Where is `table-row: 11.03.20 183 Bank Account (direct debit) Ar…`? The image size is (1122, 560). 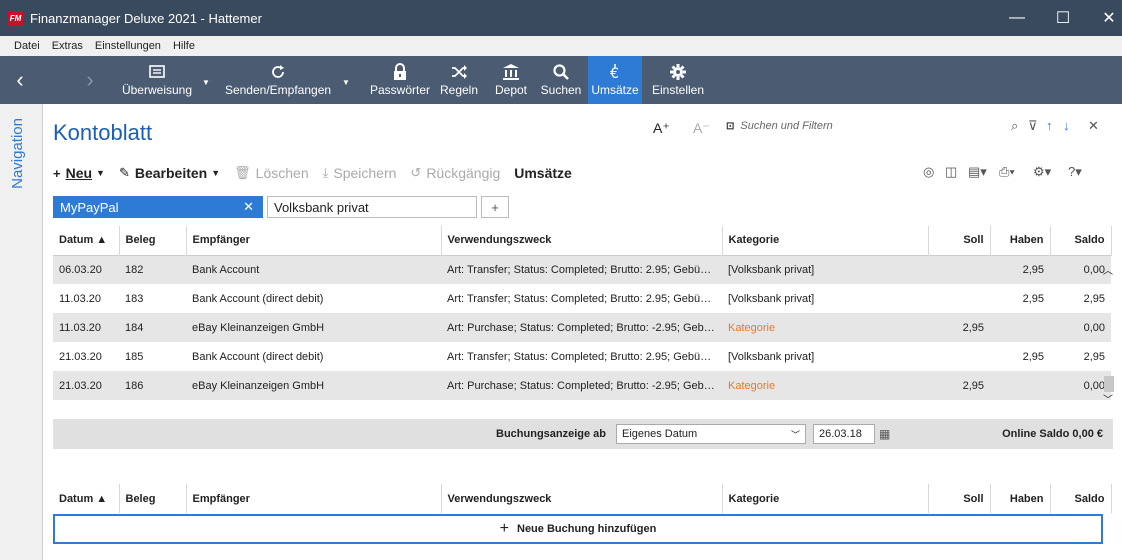
table-row: 11.03.20 183 Bank Account (direct debit) Ar… is located at coordinates (582, 298).